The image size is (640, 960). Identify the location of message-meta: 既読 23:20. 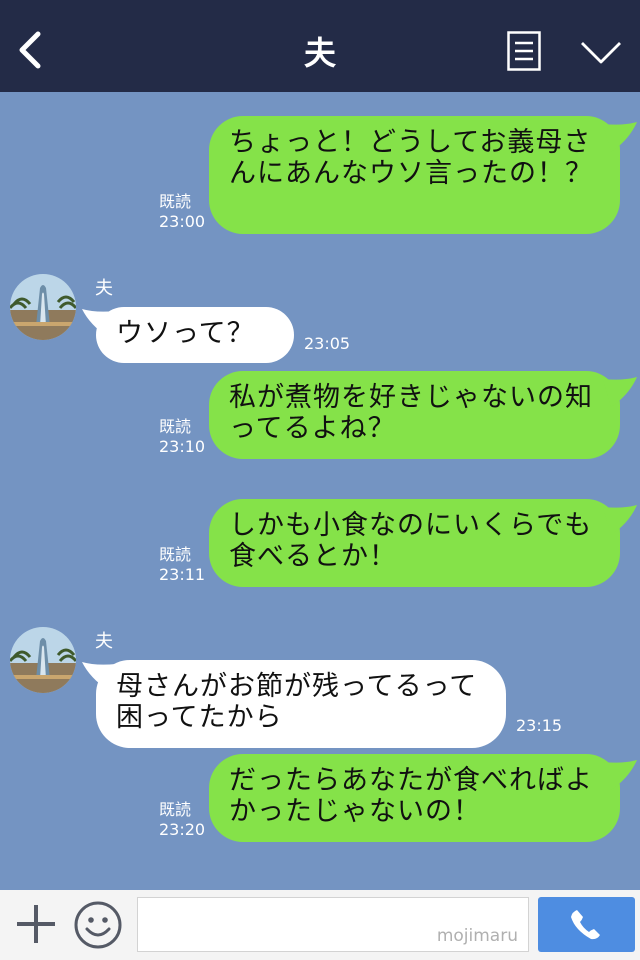
(182, 820).